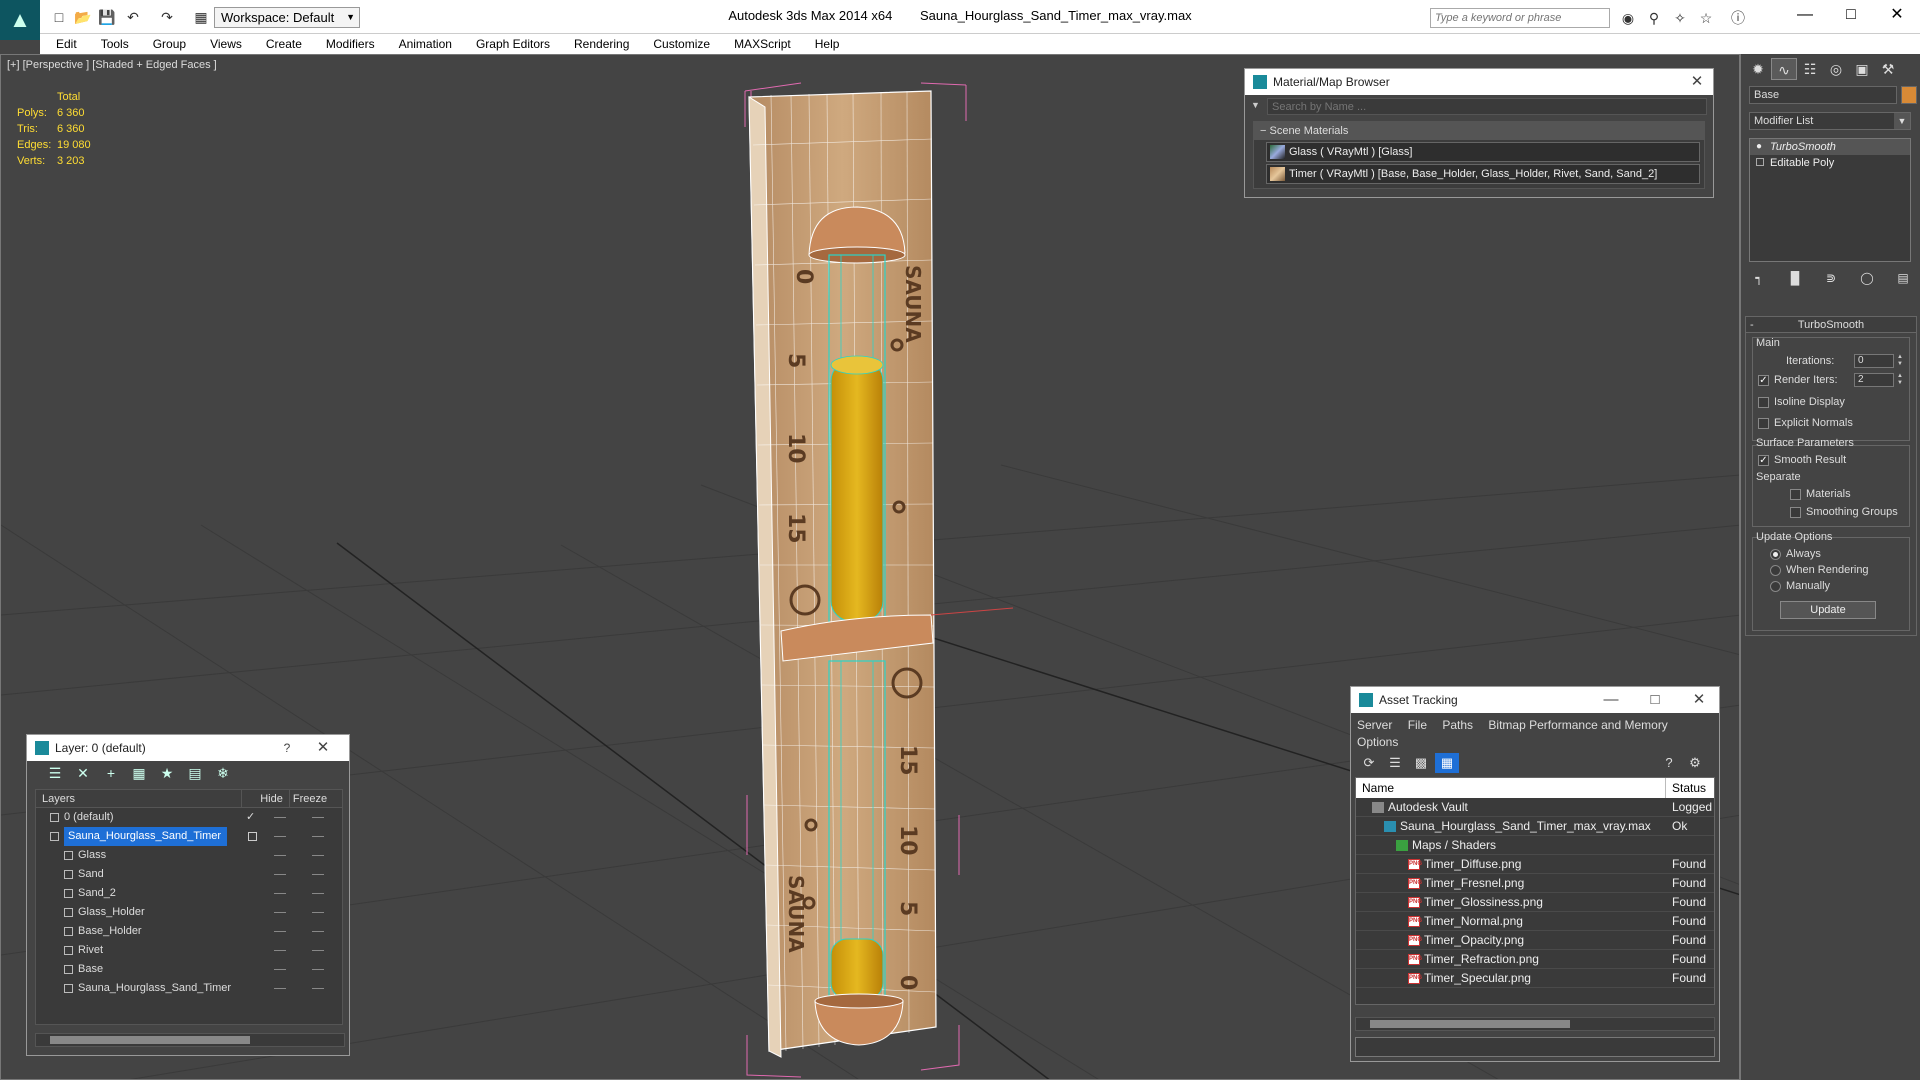 The width and height of the screenshot is (1920, 1080). I want to click on menu-animation: Animation, so click(425, 44).